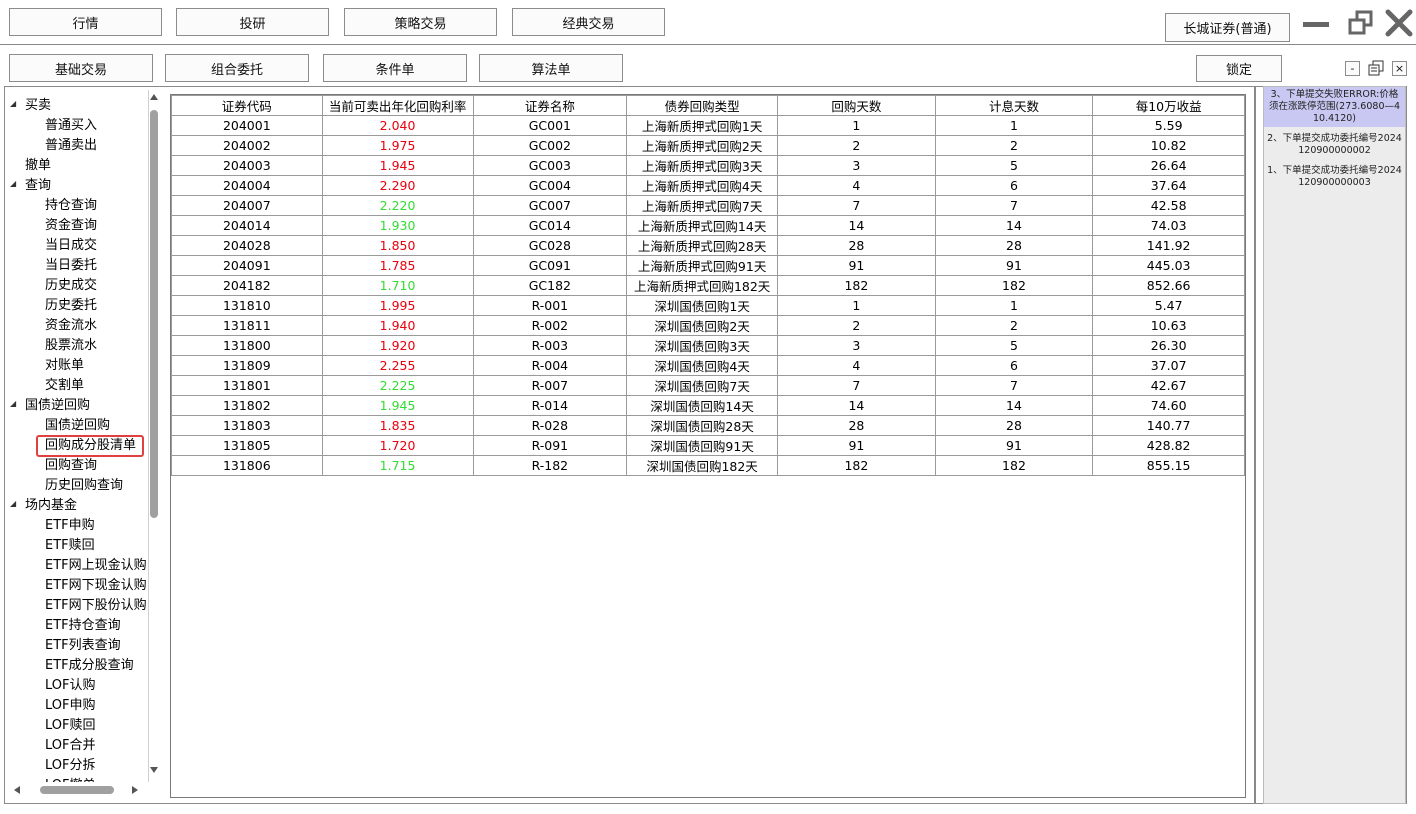 This screenshot has width=1416, height=814. I want to click on cell-income: 10.82, so click(1168, 145).